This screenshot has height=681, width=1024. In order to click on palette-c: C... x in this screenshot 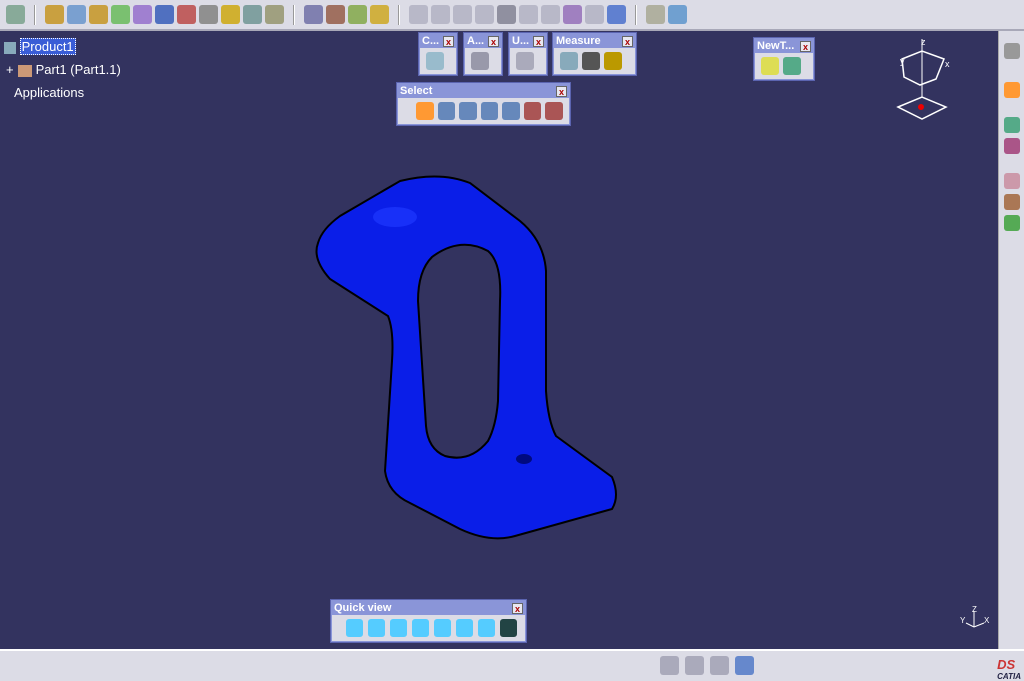, I will do `click(438, 54)`.